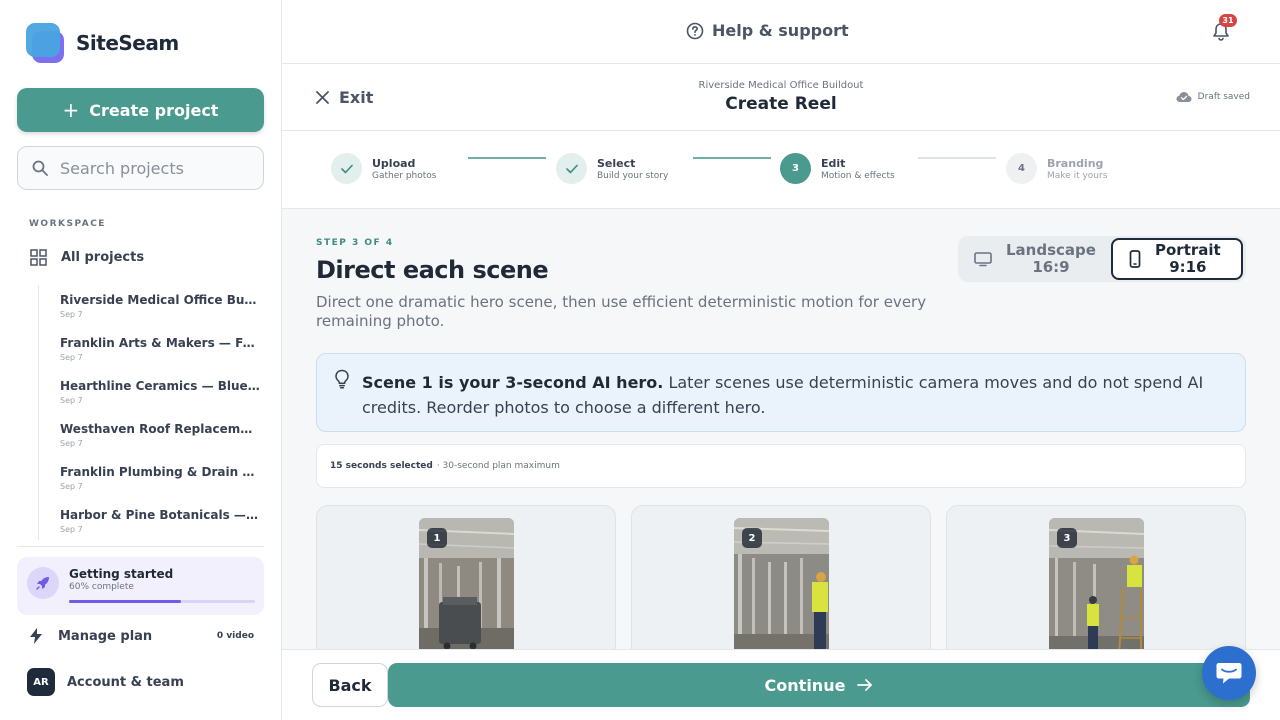 Image resolution: width=1280 pixels, height=720 pixels. I want to click on list-item: Harbor & Pine Botanicals — Coa... Sep 7, so click(160, 521).